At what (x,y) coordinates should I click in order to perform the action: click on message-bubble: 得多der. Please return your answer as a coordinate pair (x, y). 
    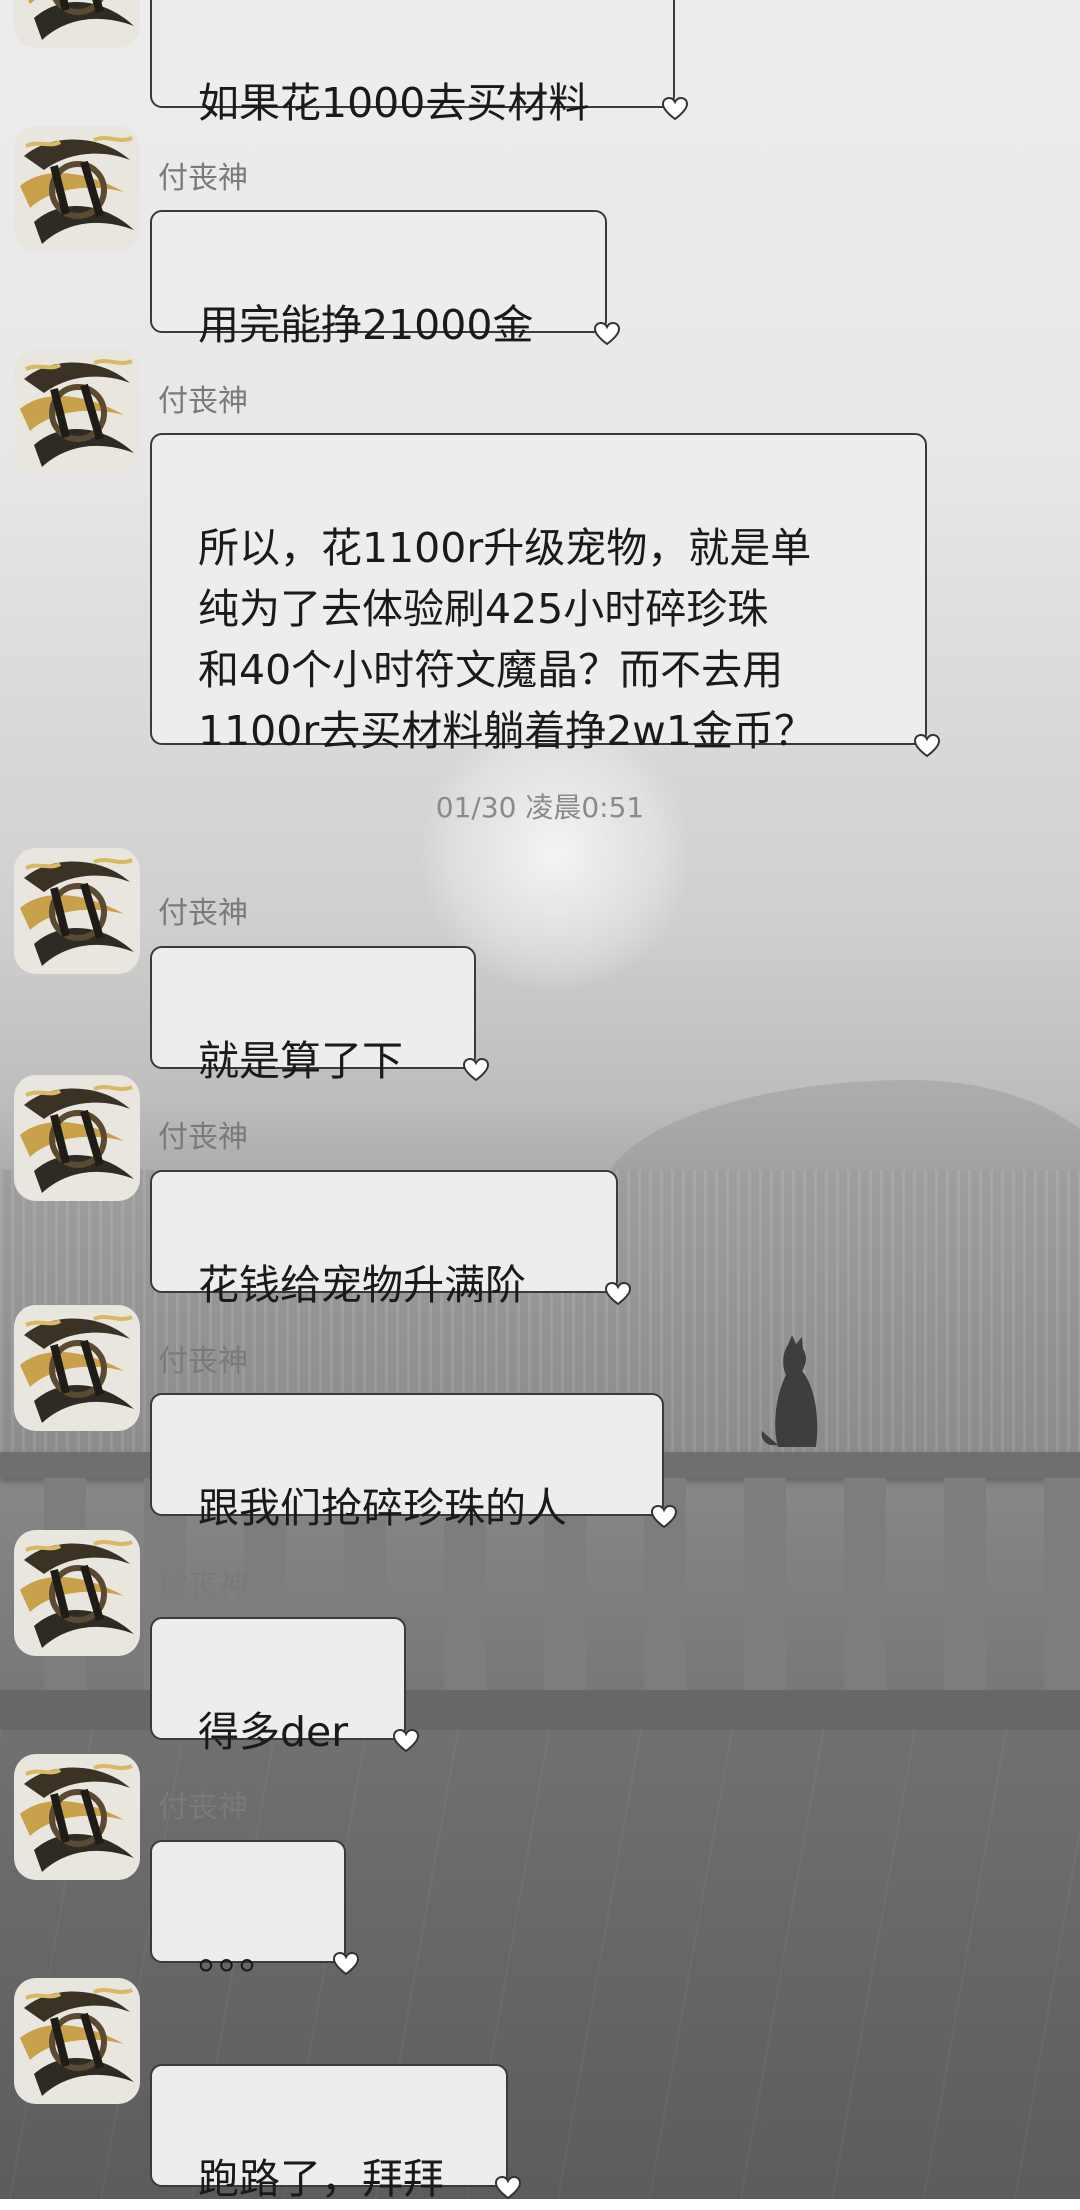
    Looking at the image, I should click on (278, 1686).